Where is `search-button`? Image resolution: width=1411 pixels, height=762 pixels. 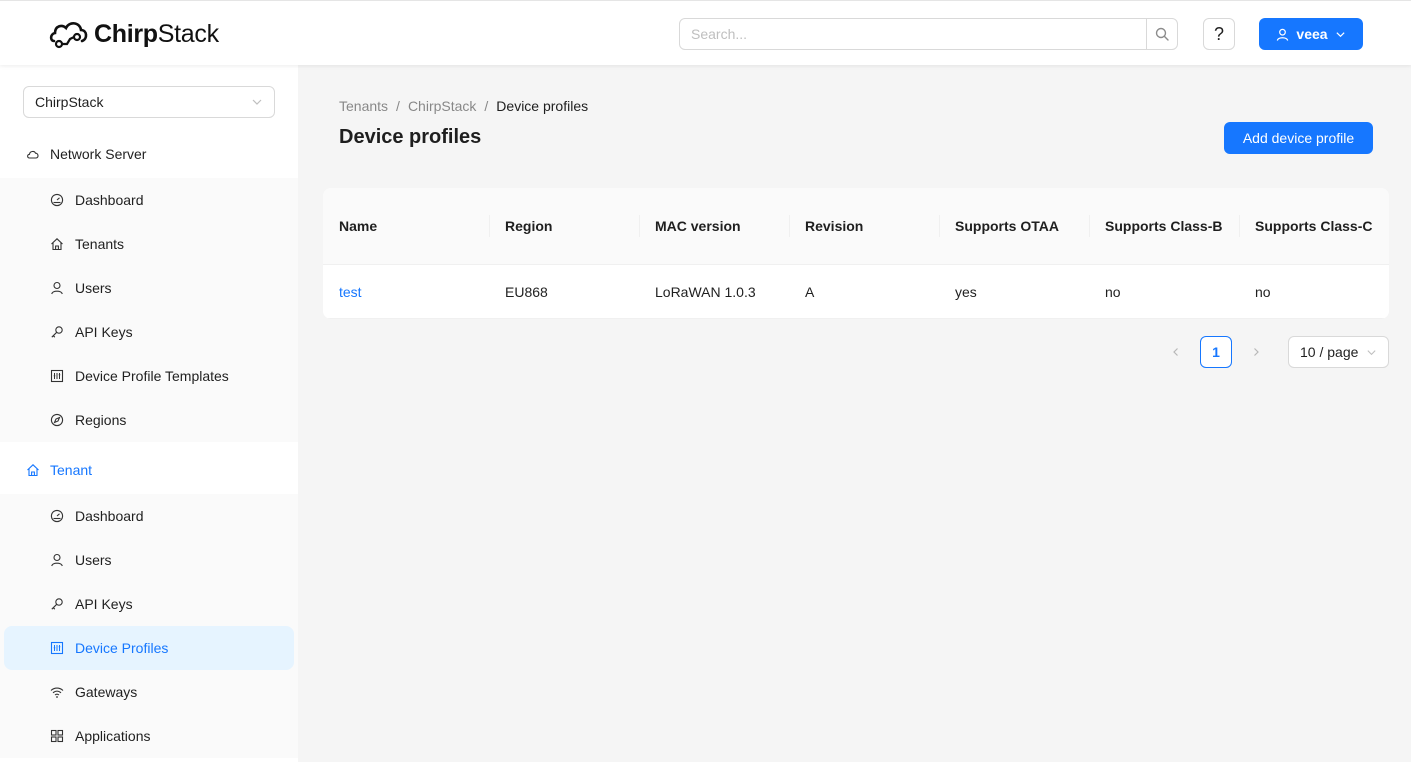 search-button is located at coordinates (1161, 34).